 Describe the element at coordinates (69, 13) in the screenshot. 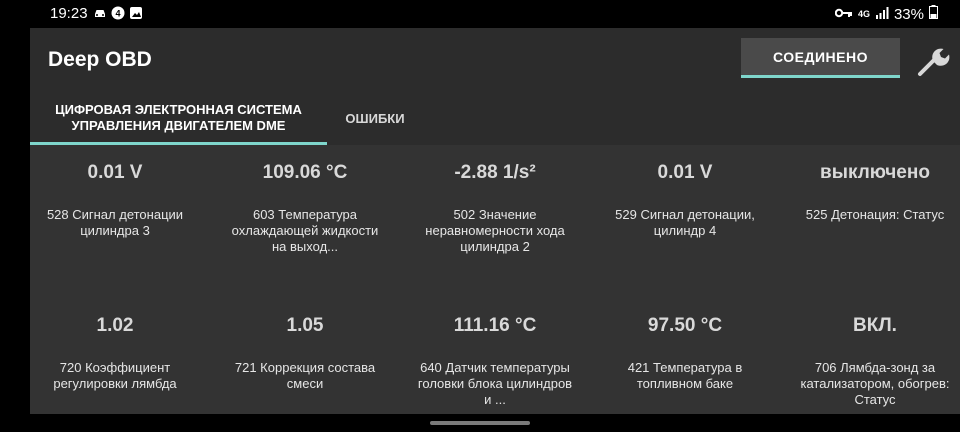

I see `status-time: 19:23` at that location.